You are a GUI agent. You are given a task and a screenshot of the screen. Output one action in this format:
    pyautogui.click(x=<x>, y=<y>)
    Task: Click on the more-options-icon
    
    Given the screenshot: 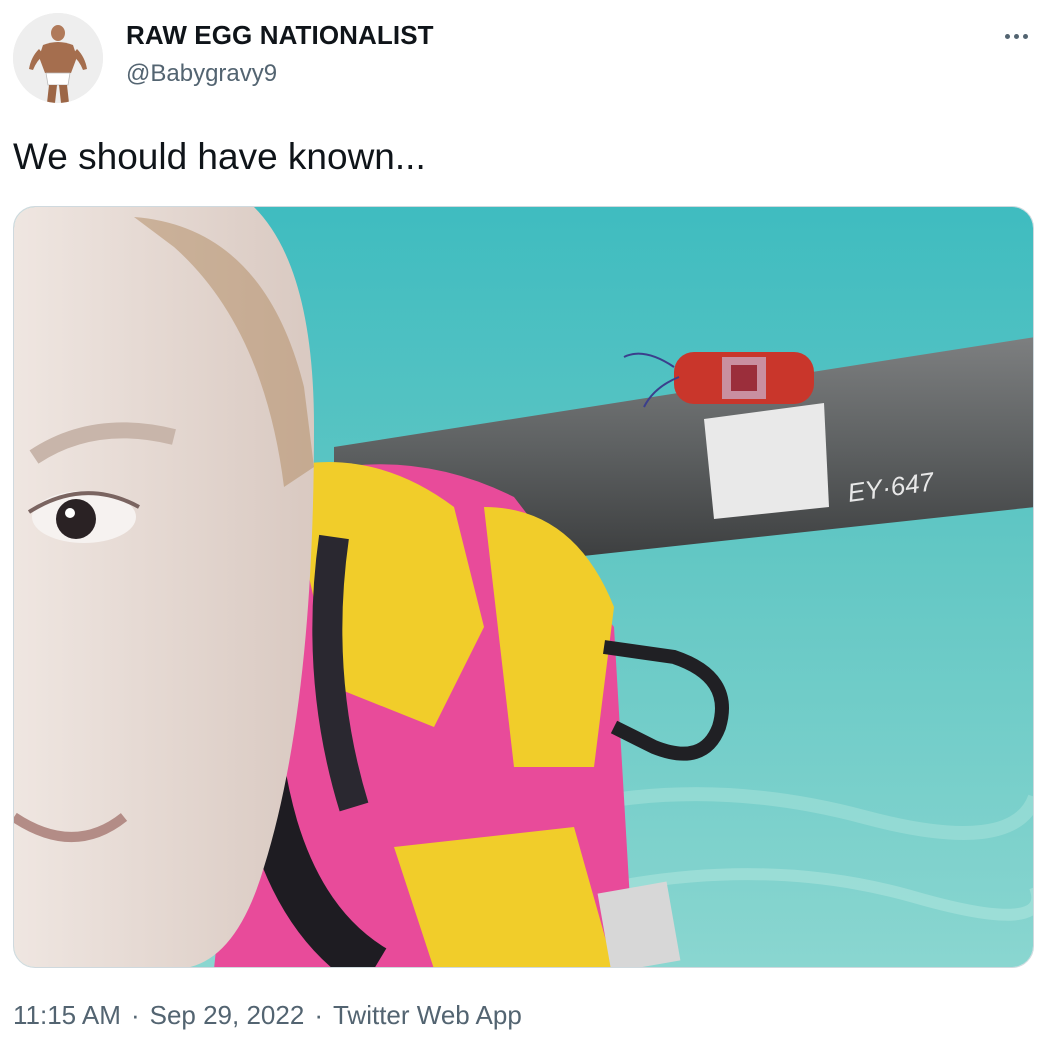 What is the action you would take?
    pyautogui.click(x=1016, y=36)
    